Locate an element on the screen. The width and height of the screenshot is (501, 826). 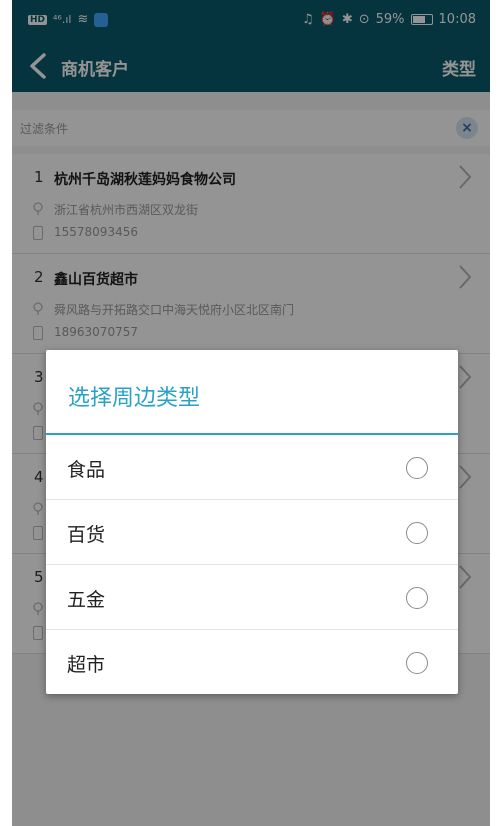
option-general-goods: 百货 is located at coordinates (252, 532).